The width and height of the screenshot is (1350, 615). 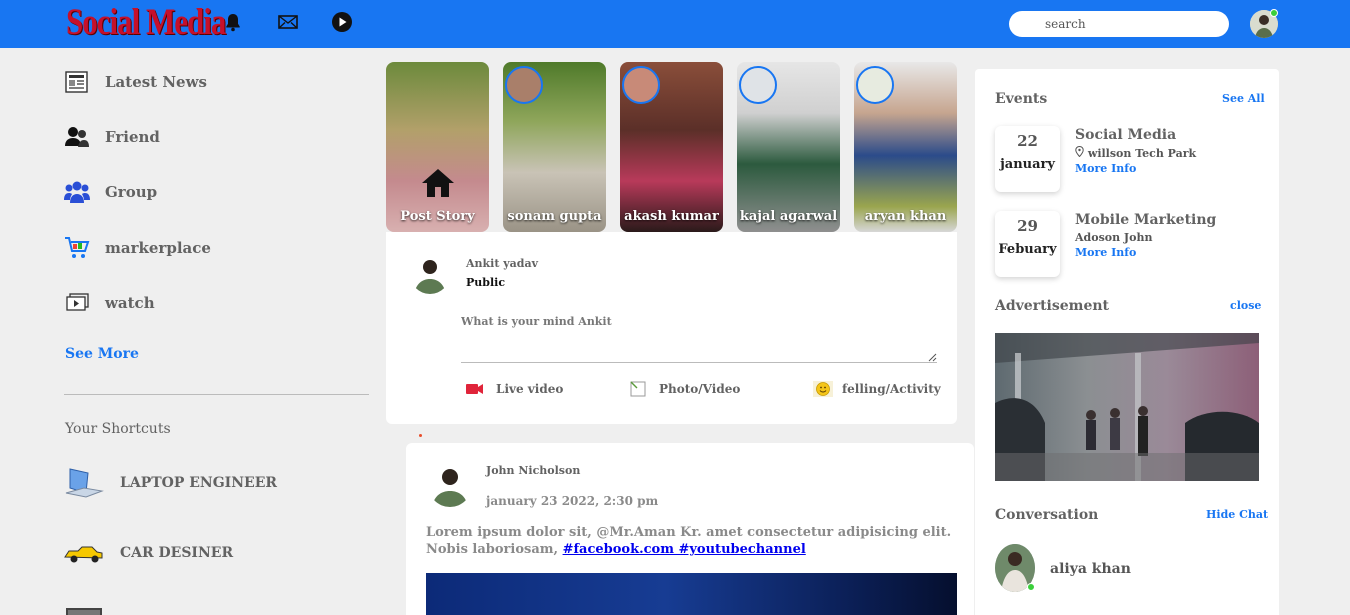 I want to click on event-subtitle: Adoson John, so click(x=1114, y=237).